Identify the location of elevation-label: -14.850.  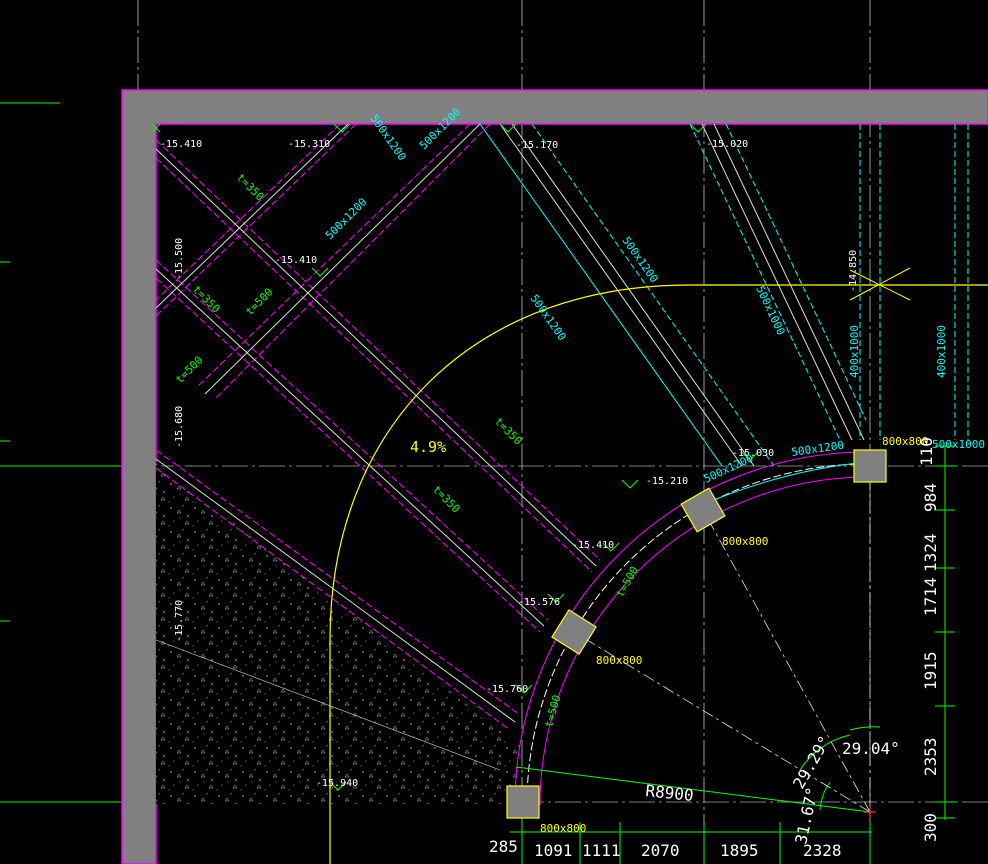
(853, 271).